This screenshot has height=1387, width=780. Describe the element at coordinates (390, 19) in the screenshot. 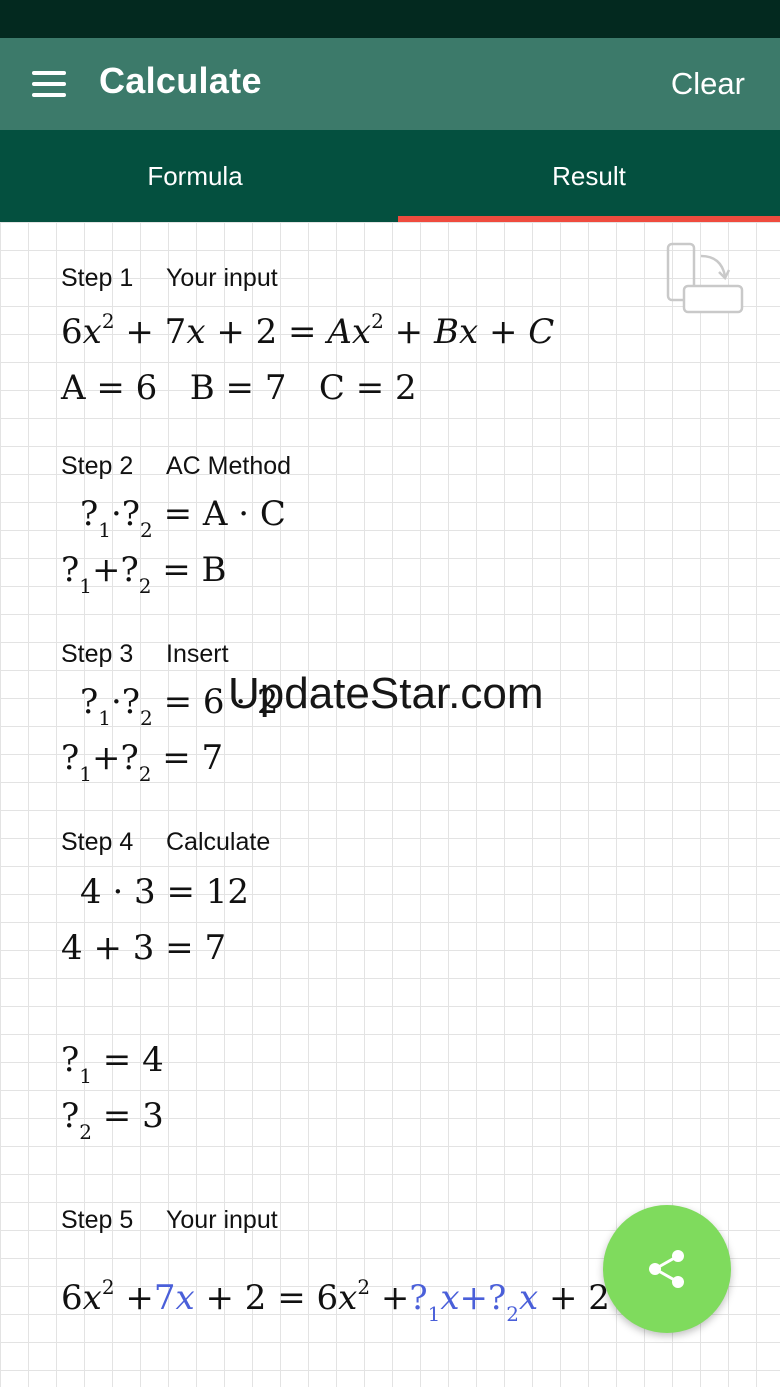

I see `status-bar` at that location.